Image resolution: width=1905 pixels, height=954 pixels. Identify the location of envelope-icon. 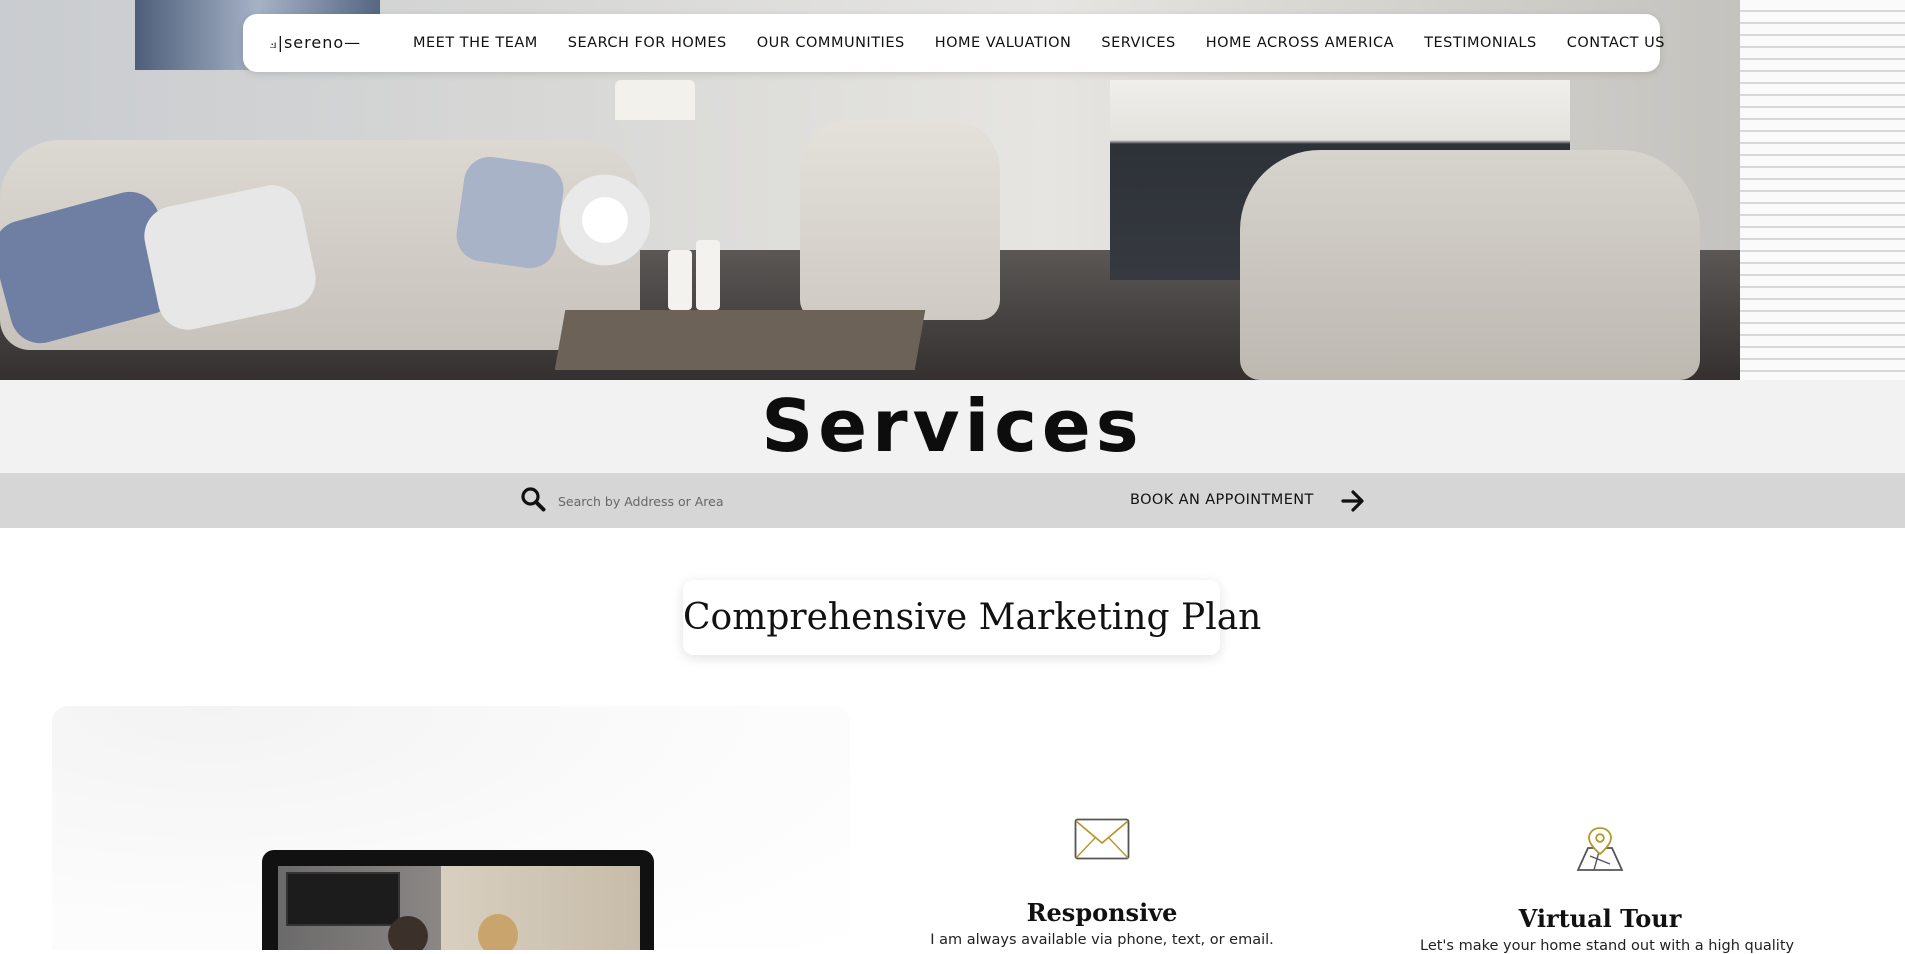
(1102, 839).